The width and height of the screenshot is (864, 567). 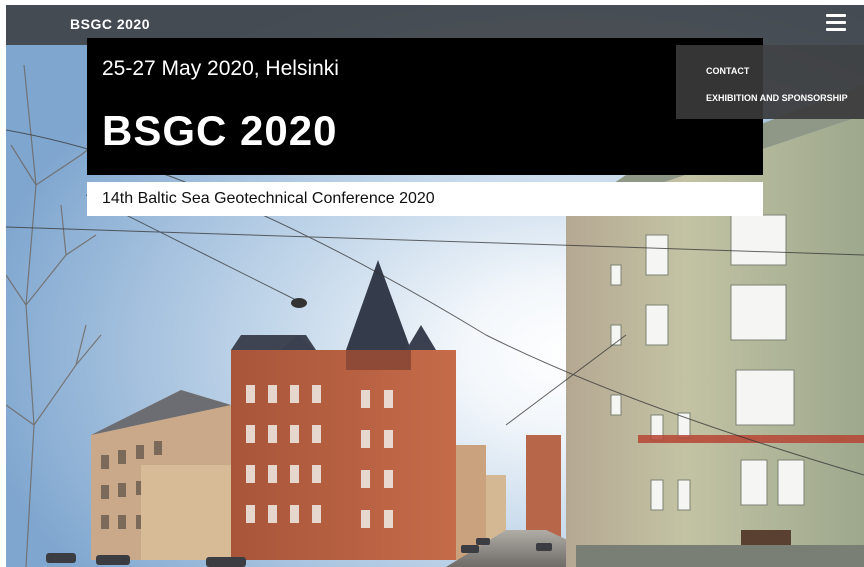 I want to click on hamburger-menu-icon, so click(x=836, y=23).